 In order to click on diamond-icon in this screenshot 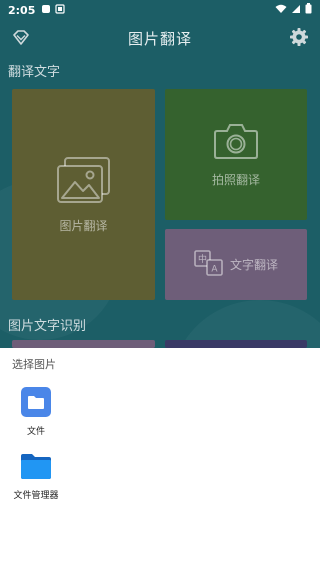, I will do `click(21, 38)`.